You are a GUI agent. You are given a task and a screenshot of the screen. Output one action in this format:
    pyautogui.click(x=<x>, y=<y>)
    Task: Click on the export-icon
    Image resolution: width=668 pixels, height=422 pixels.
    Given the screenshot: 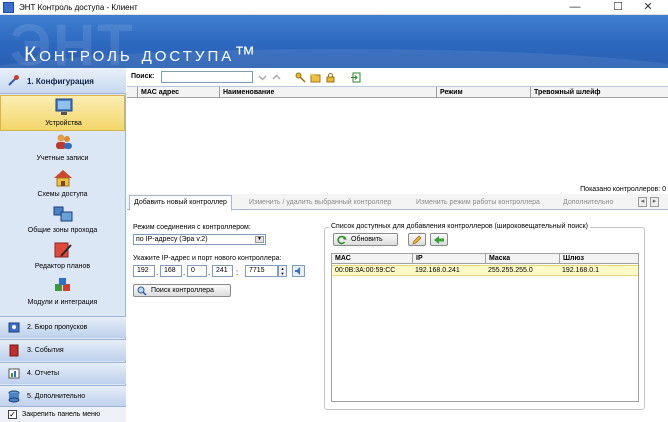 What is the action you would take?
    pyautogui.click(x=355, y=77)
    